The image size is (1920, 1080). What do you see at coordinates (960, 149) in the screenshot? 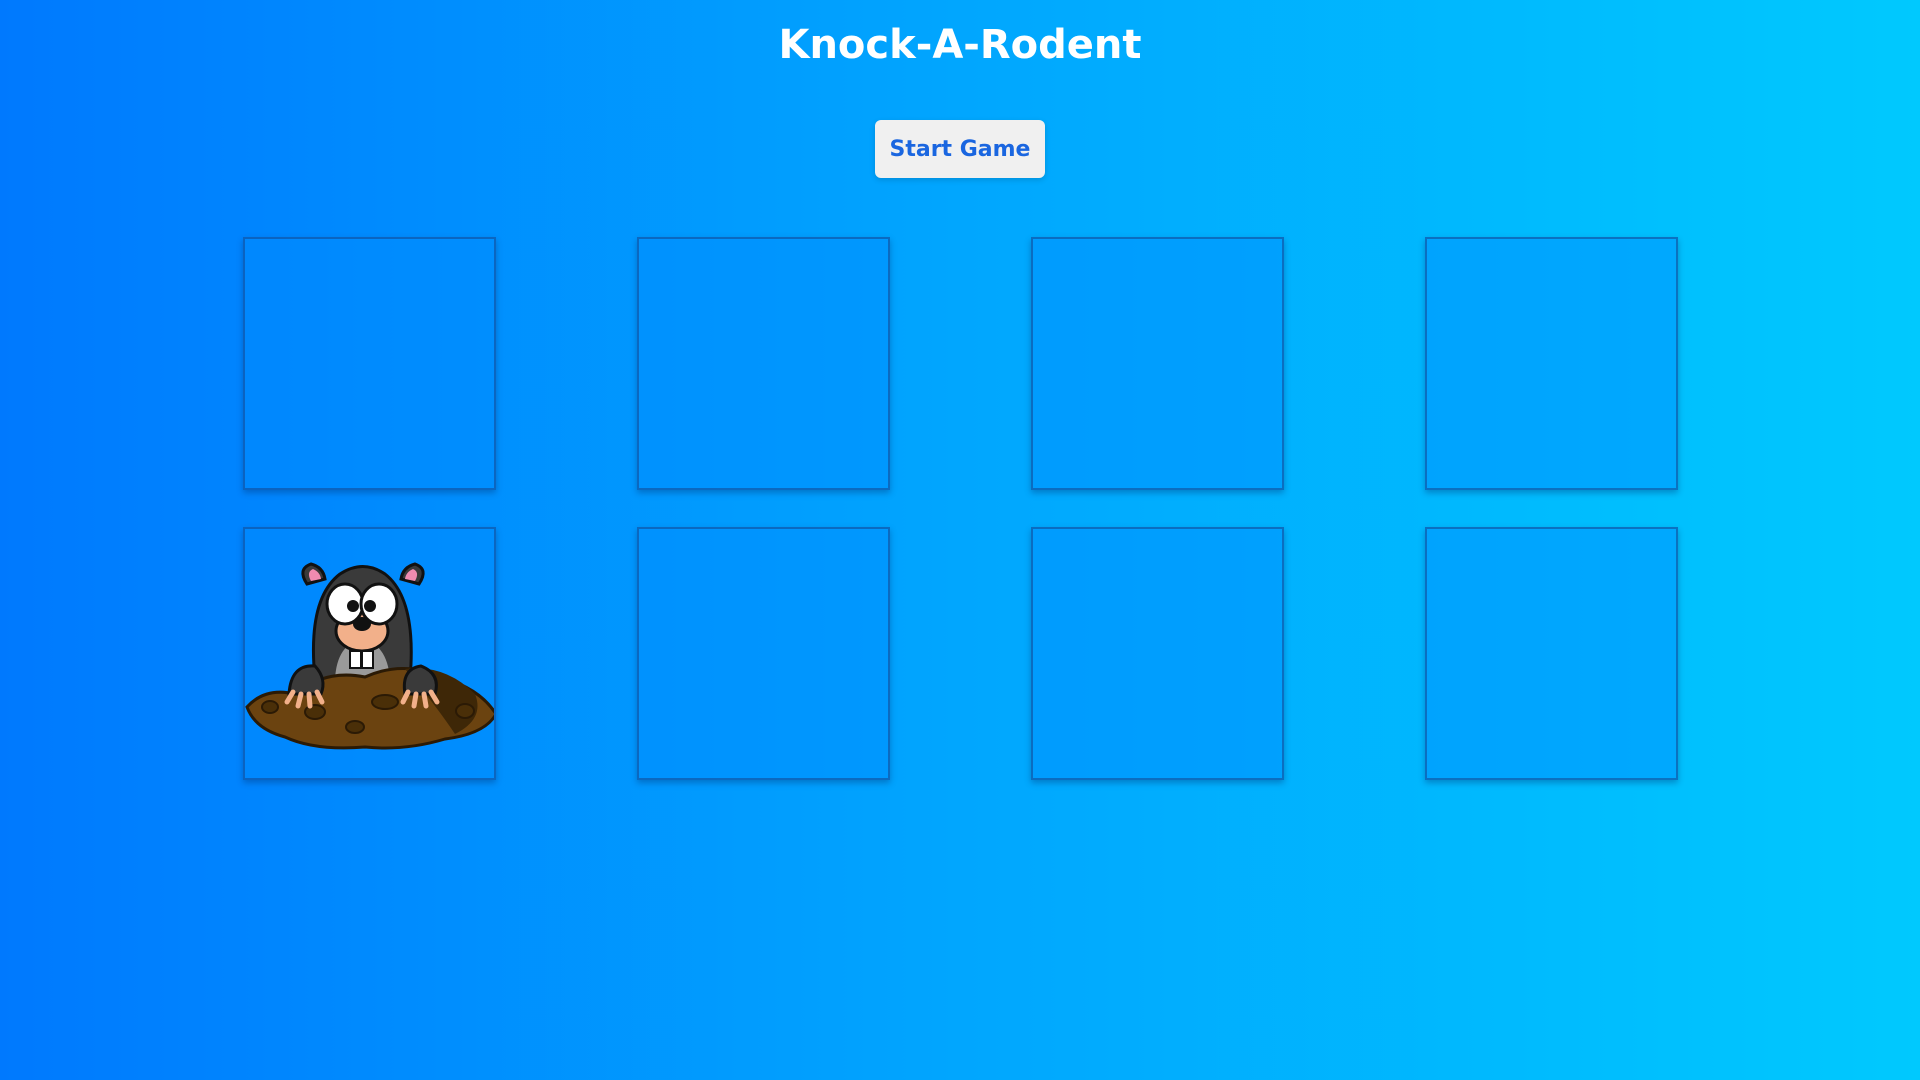
I see `start-game-button: Start Game` at bounding box center [960, 149].